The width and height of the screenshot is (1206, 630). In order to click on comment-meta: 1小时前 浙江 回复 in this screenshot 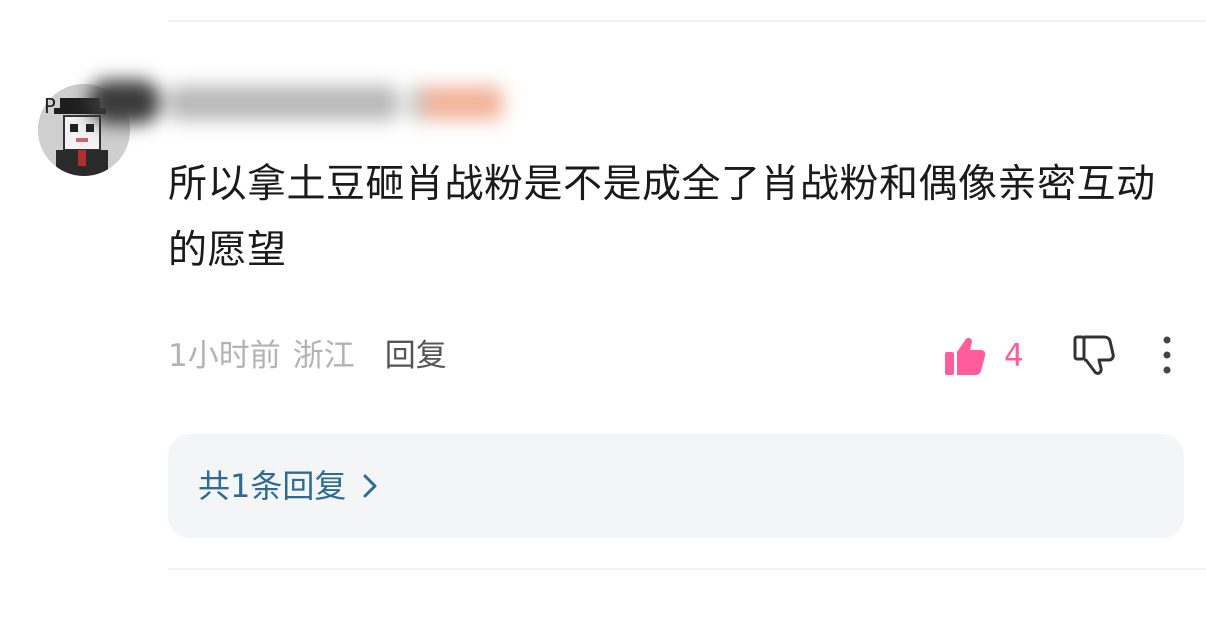, I will do `click(307, 356)`.